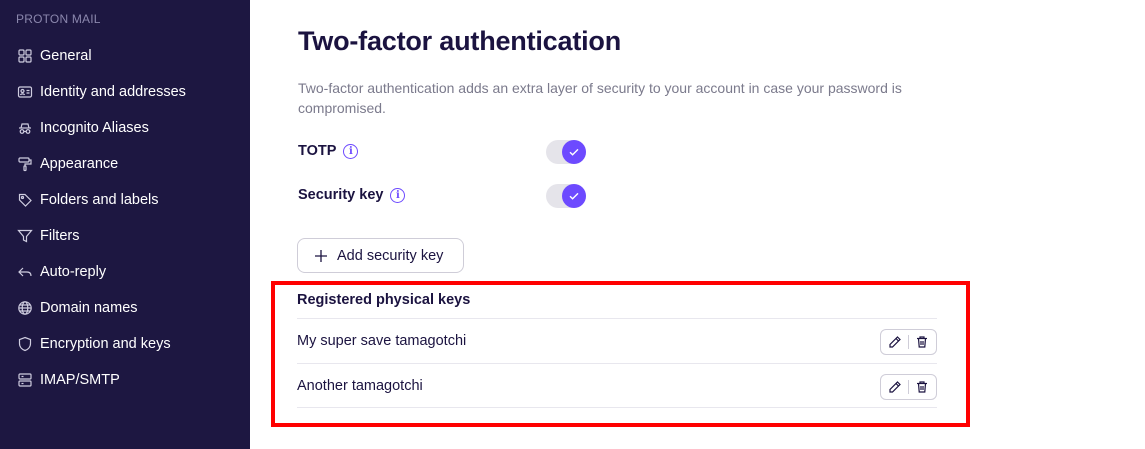  I want to click on globe-icon, so click(24, 308).